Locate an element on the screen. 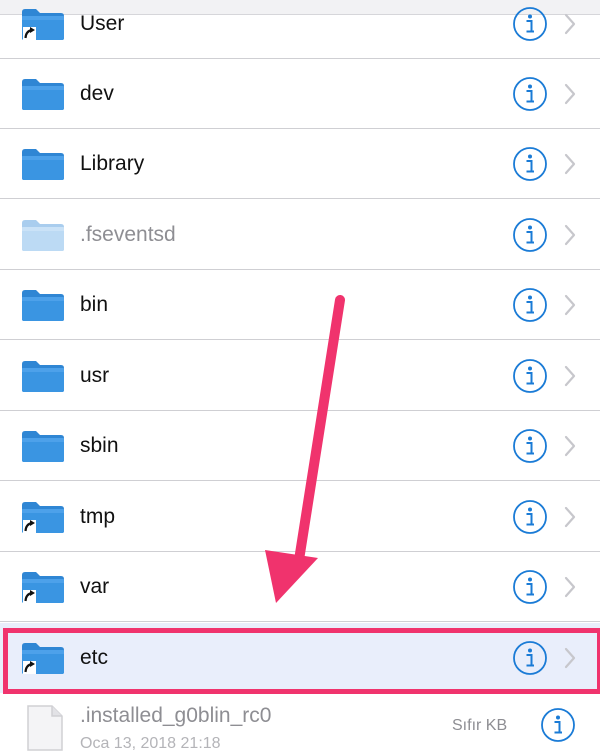 This screenshot has width=600, height=753. folder-row: usr is located at coordinates (300, 376).